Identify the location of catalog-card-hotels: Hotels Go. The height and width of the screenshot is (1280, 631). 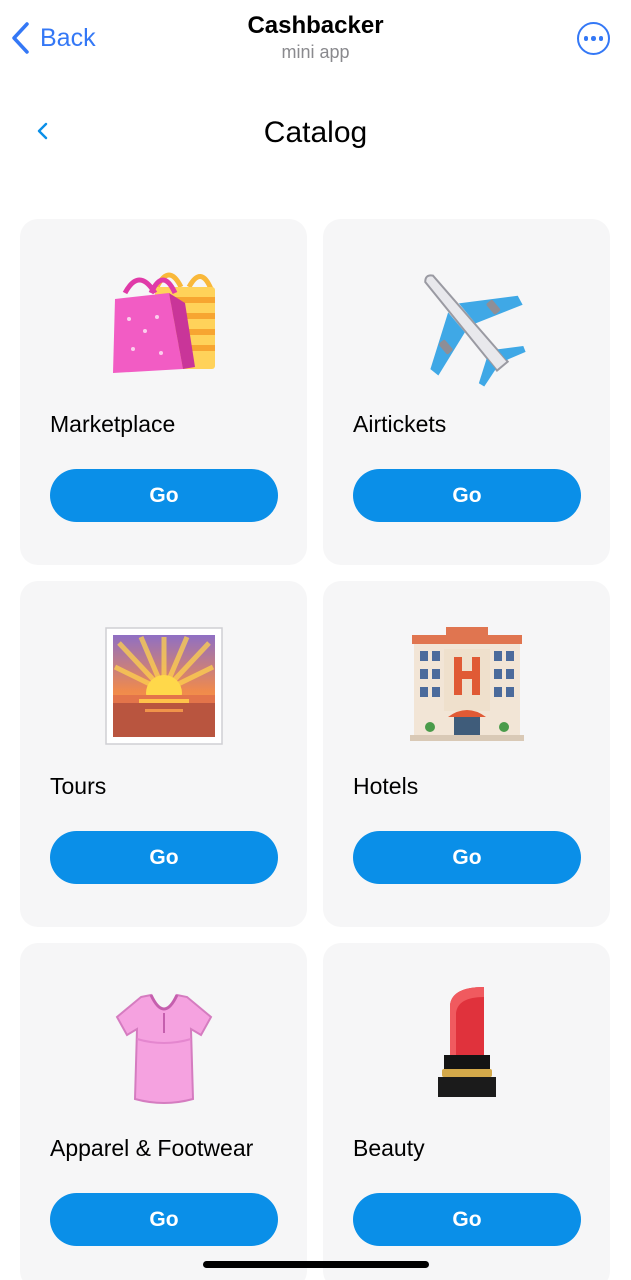
(466, 754).